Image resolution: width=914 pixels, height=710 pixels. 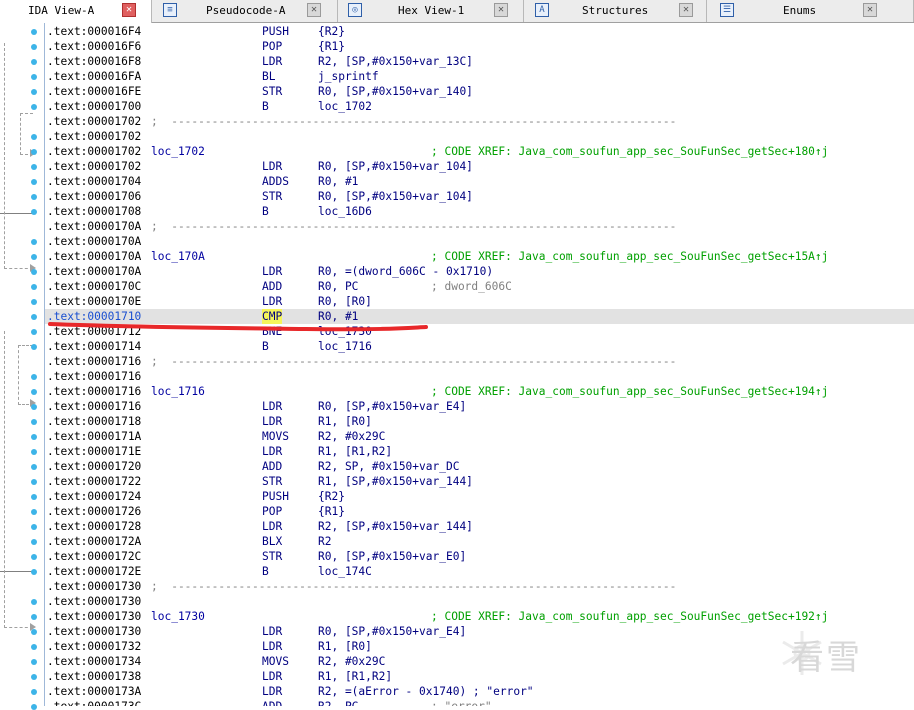 What do you see at coordinates (272, 451) in the screenshot?
I see `mnemonic: LDR` at bounding box center [272, 451].